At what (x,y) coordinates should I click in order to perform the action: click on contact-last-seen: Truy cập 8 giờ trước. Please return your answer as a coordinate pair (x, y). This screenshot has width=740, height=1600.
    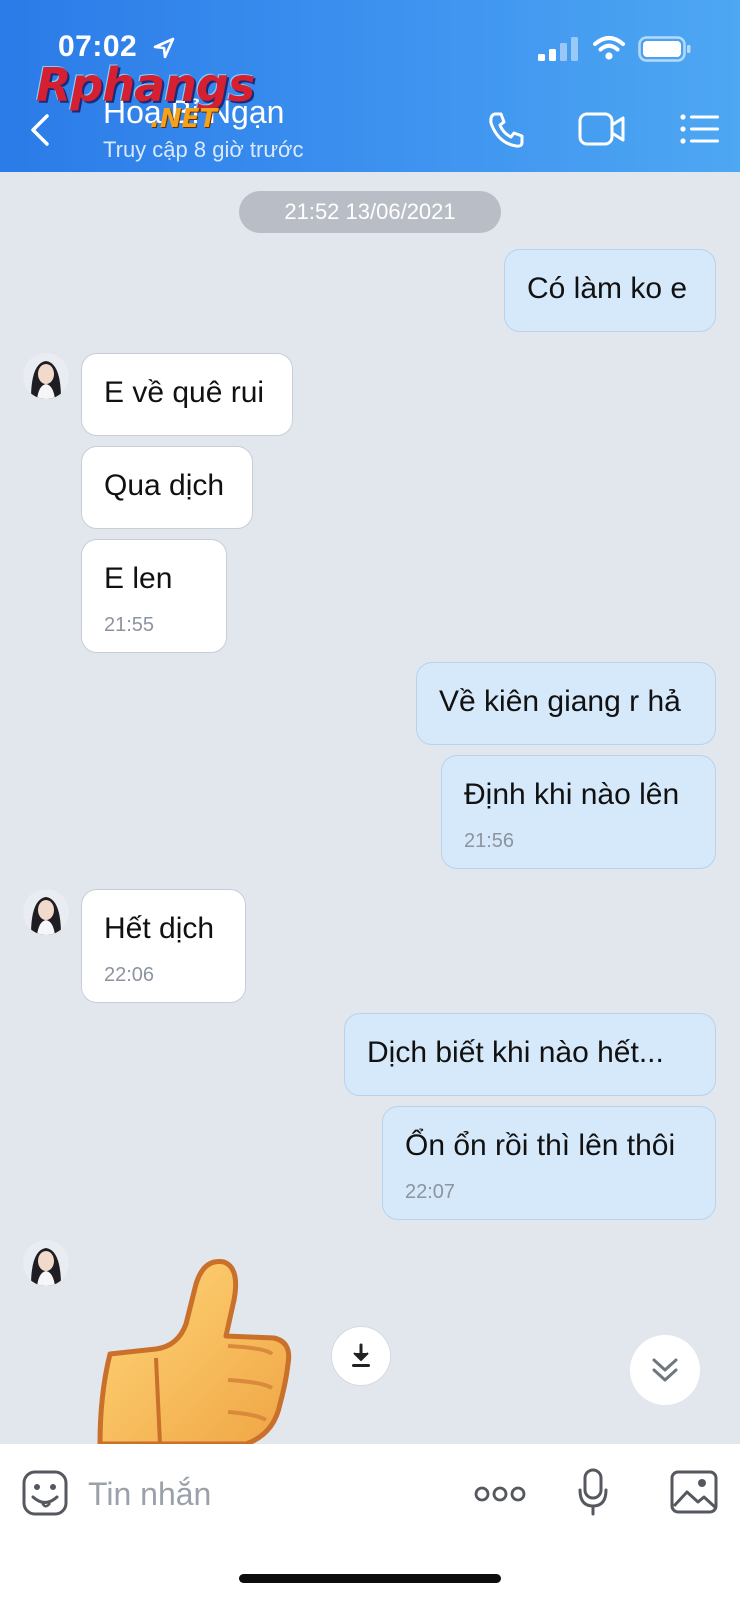
    Looking at the image, I should click on (203, 149).